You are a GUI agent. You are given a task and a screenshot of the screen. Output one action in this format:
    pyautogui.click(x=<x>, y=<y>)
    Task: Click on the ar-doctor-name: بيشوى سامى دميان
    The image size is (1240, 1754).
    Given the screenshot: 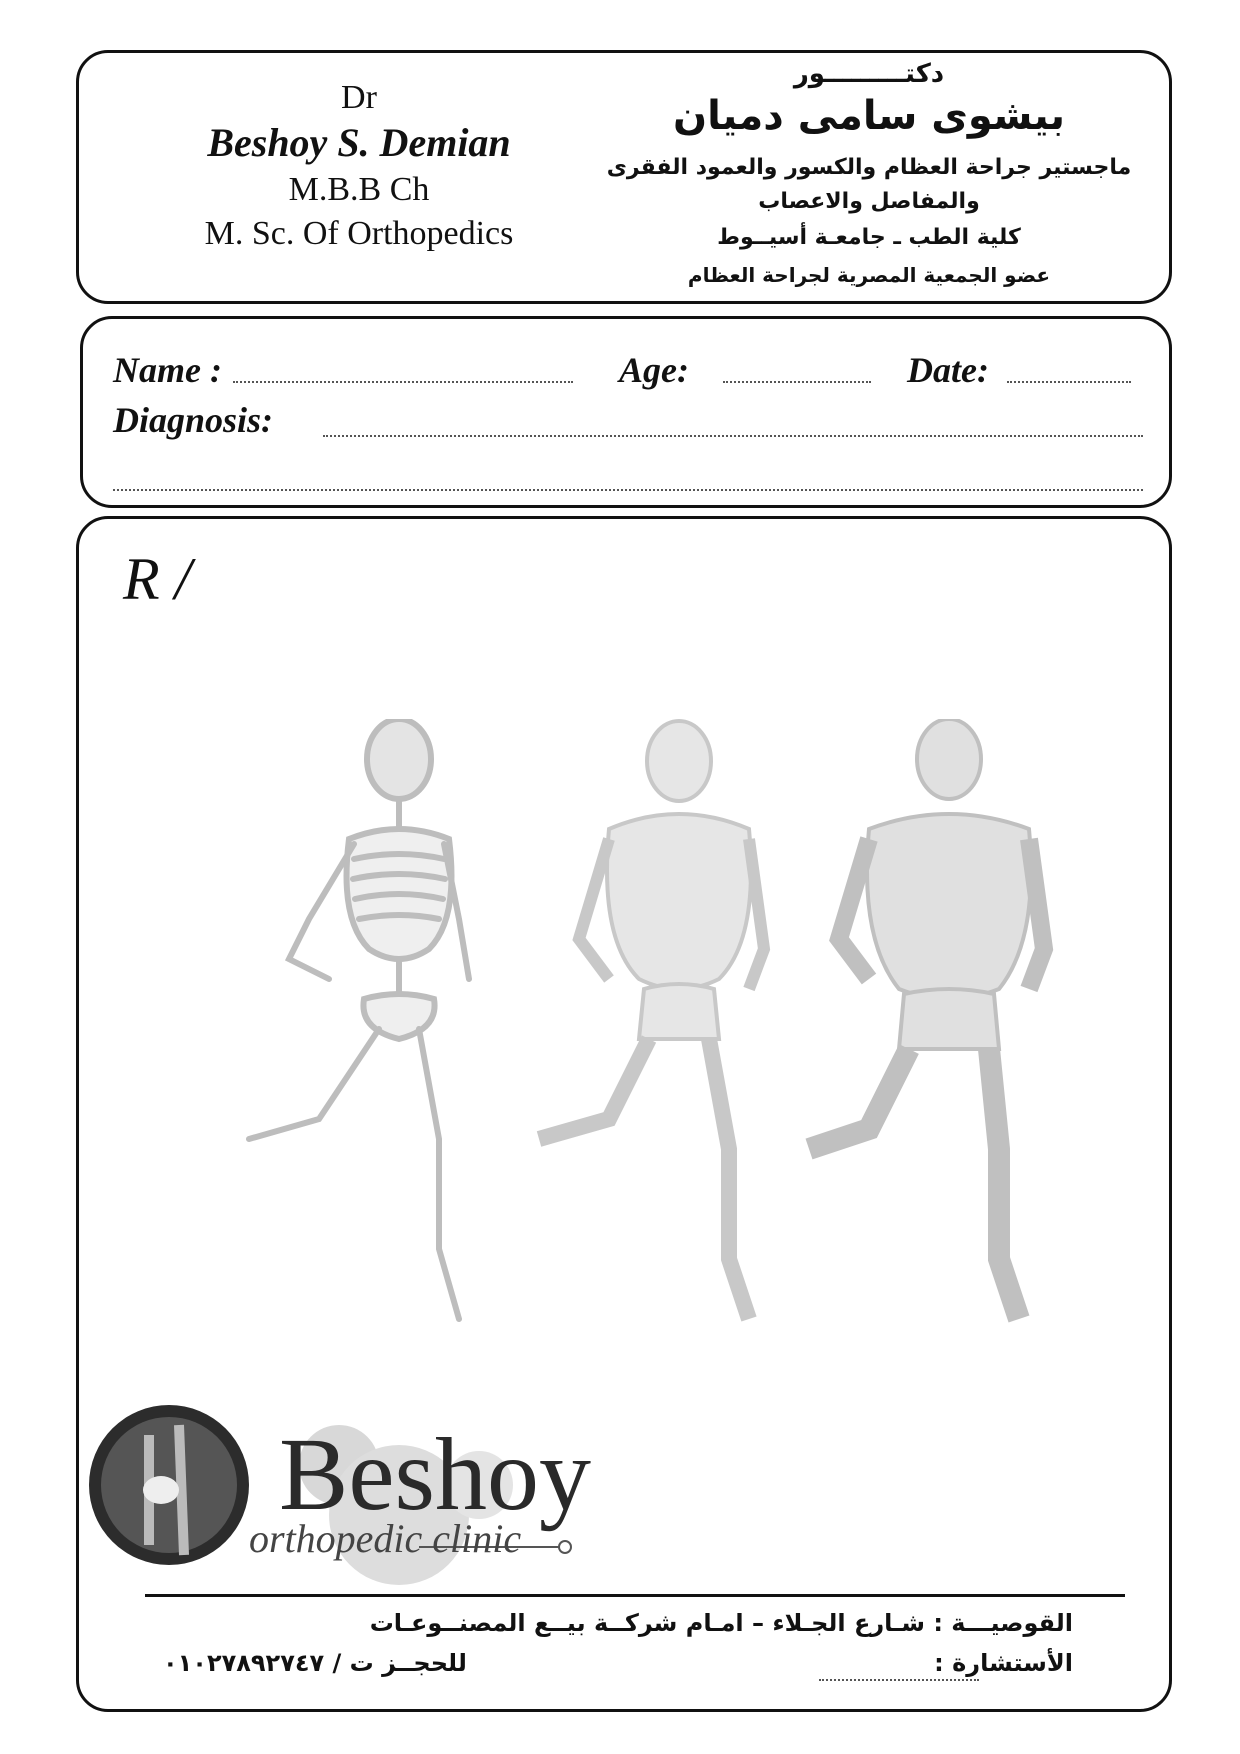 What is the action you would take?
    pyautogui.click(x=868, y=116)
    